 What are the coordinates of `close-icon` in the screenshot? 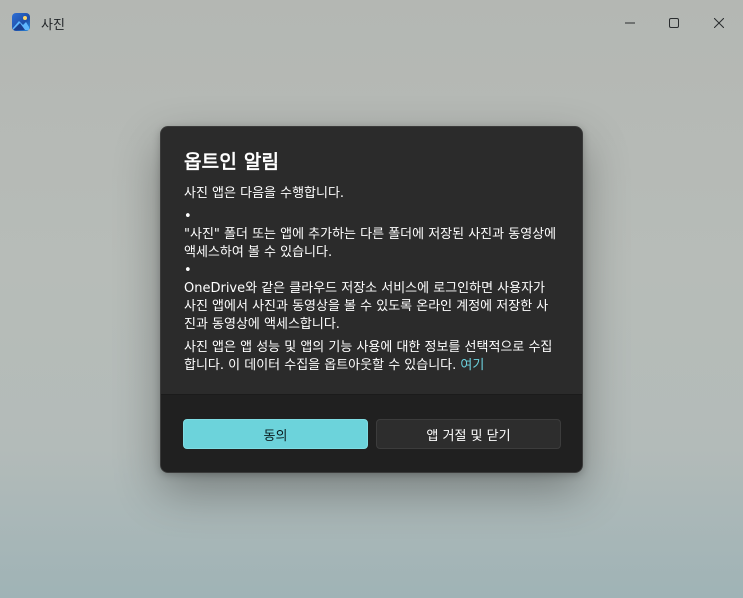 It's located at (719, 22).